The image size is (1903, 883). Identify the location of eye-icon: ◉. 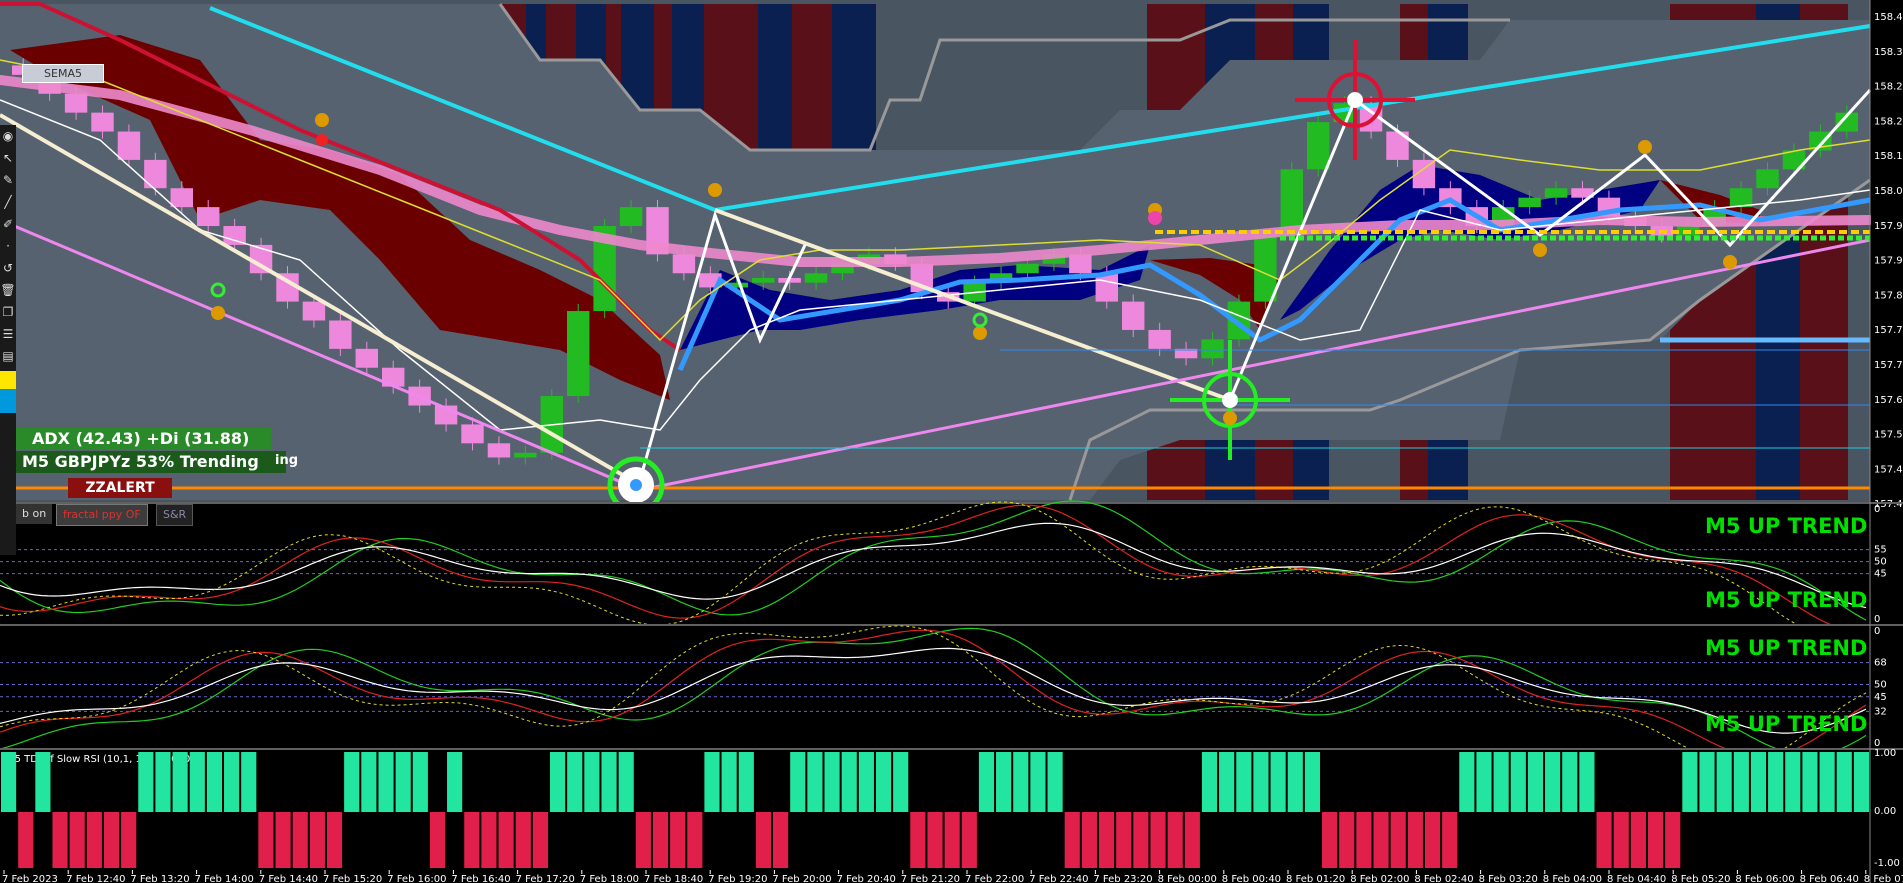
(8, 136).